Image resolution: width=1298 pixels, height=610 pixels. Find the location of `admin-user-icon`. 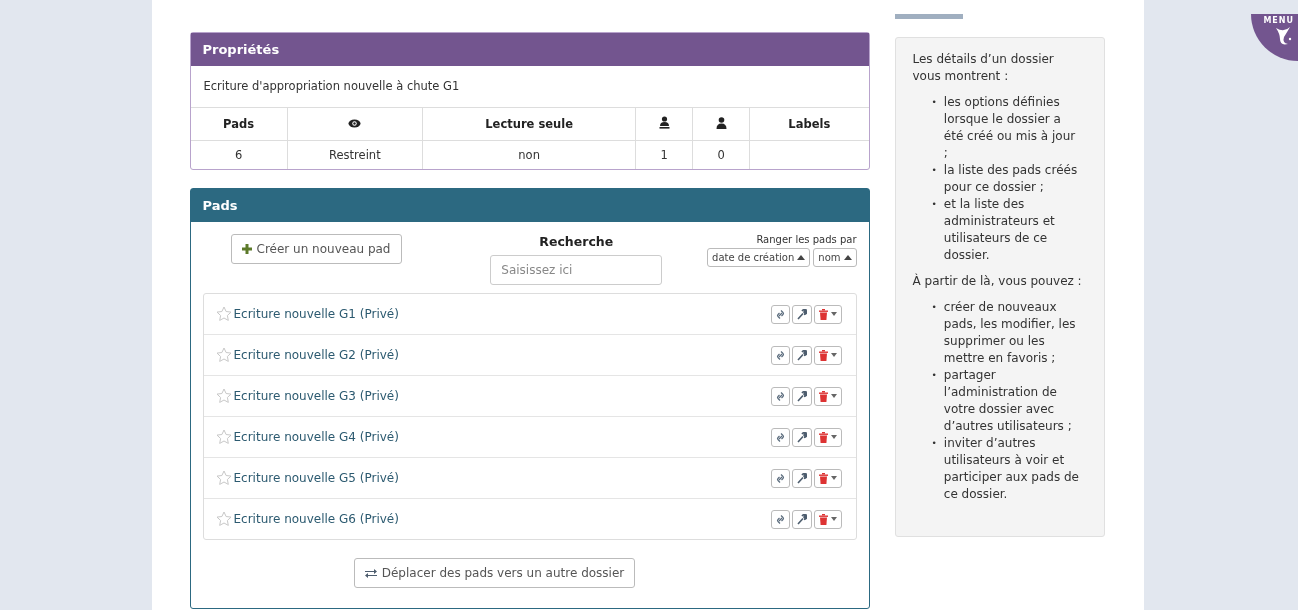

admin-user-icon is located at coordinates (664, 122).